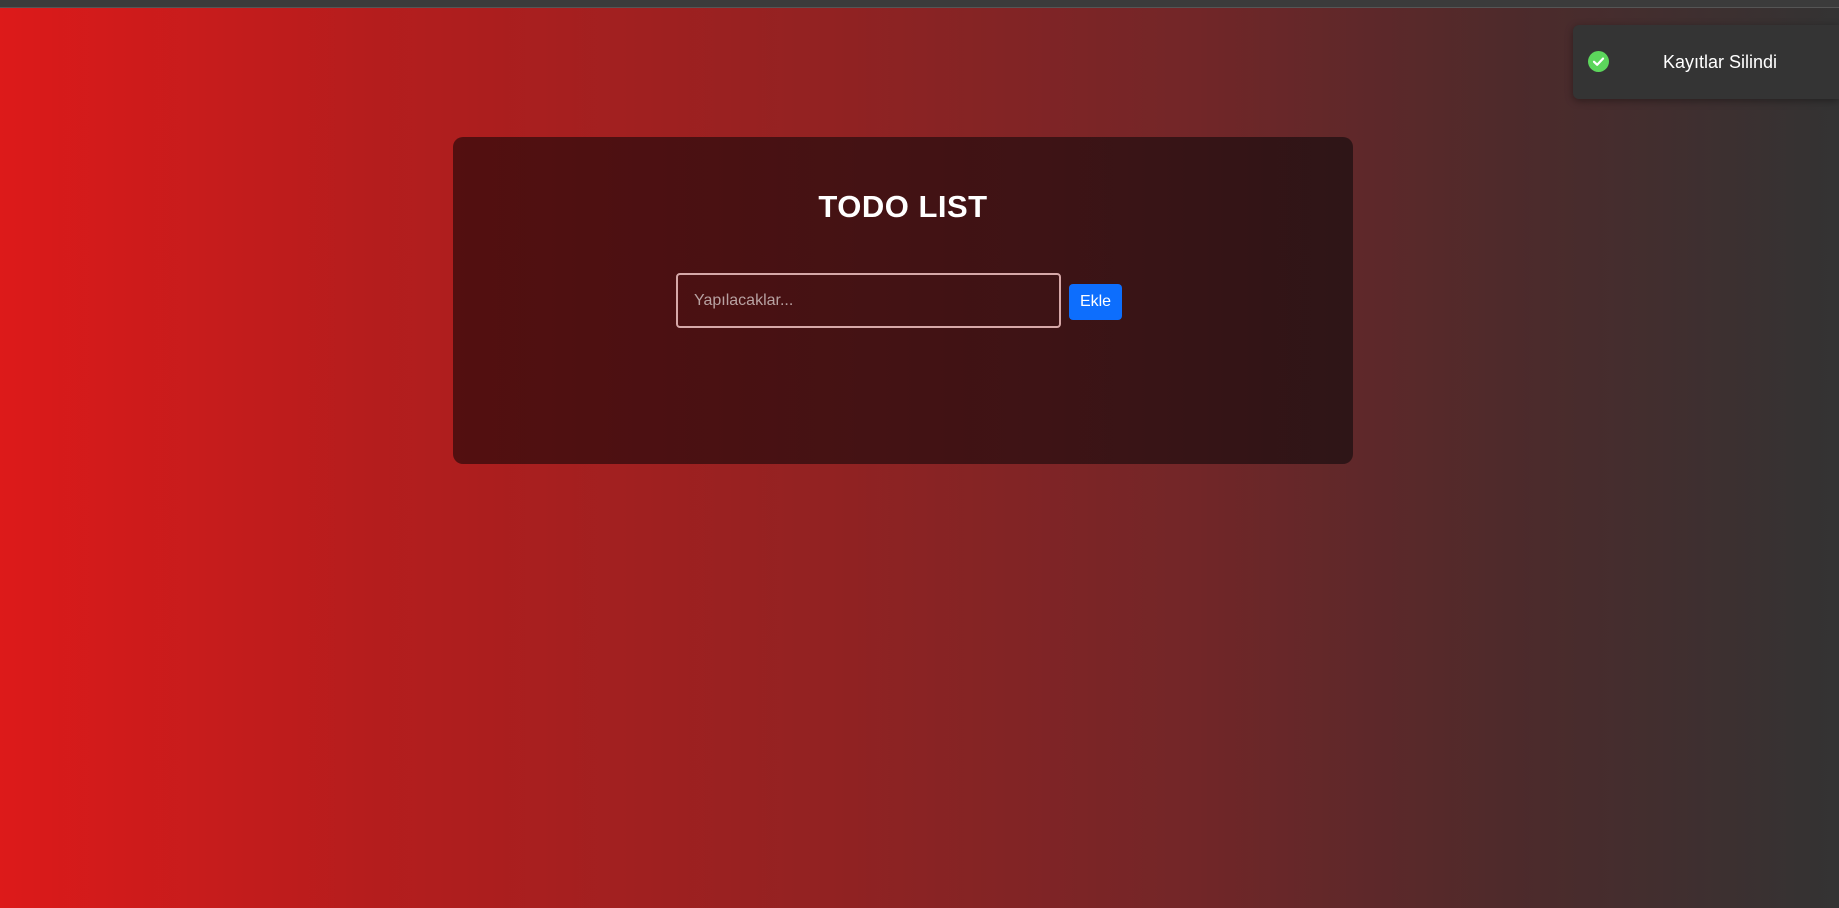  What do you see at coordinates (903, 206) in the screenshot?
I see `page-title: TODO LIST` at bounding box center [903, 206].